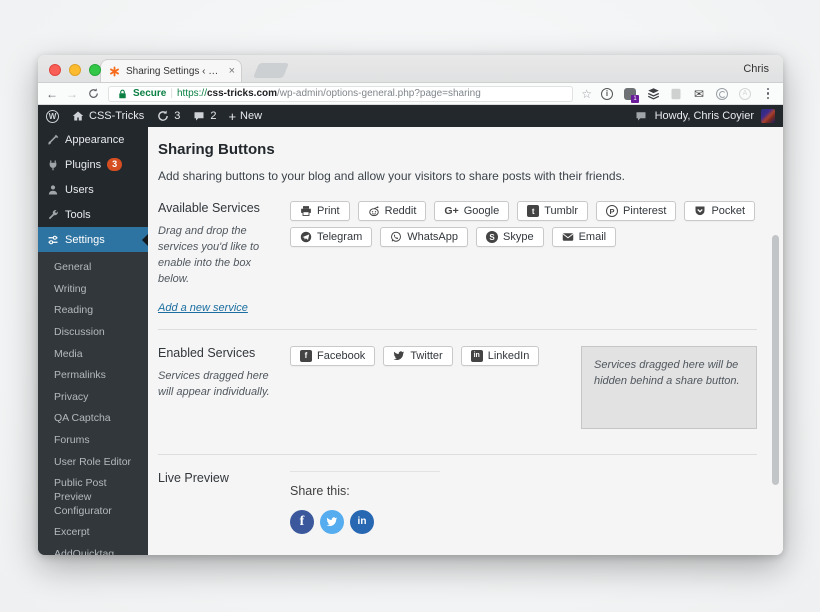 The width and height of the screenshot is (820, 612). Describe the element at coordinates (171, 70) in the screenshot. I see `browser-tab: Sharing Settings ‹ CSS-Tricks ×` at that location.